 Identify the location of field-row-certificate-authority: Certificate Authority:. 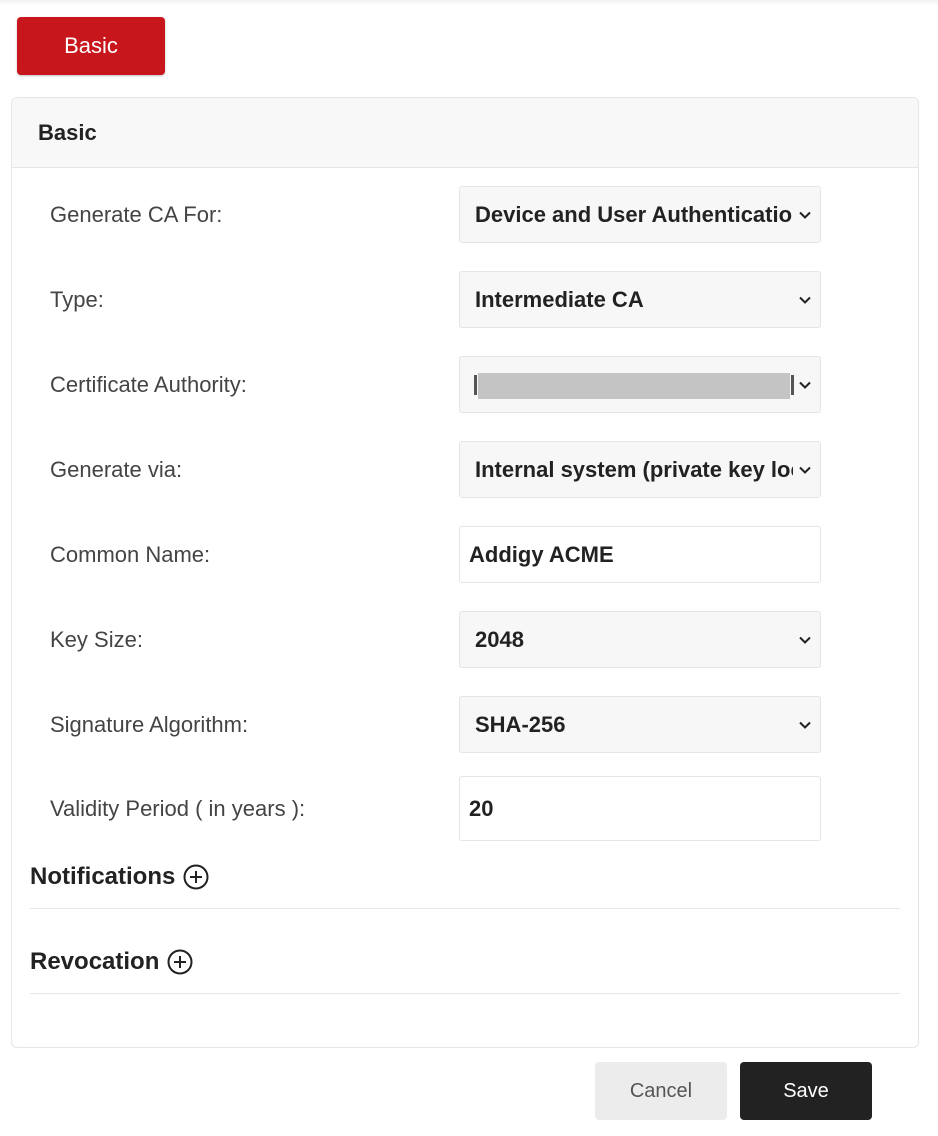
(465, 385).